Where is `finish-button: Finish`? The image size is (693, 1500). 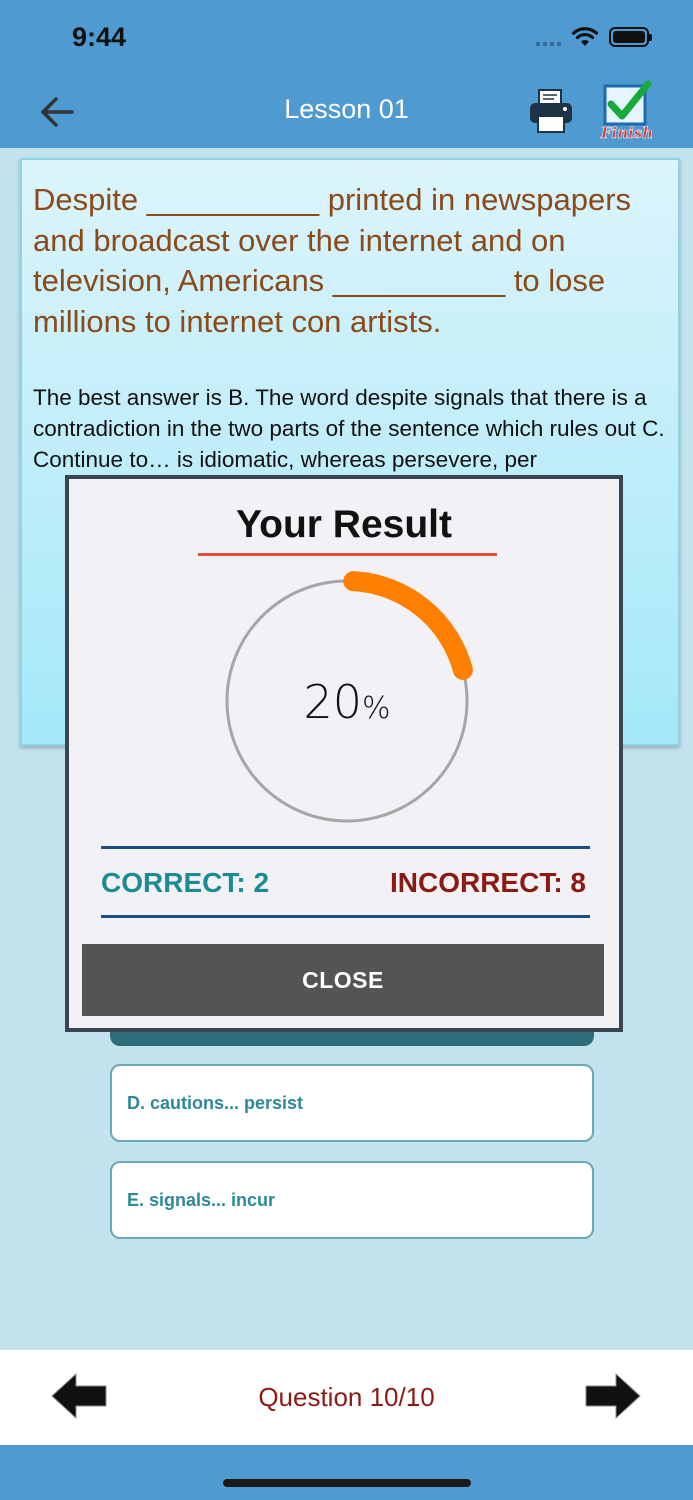 finish-button: Finish is located at coordinates (627, 111).